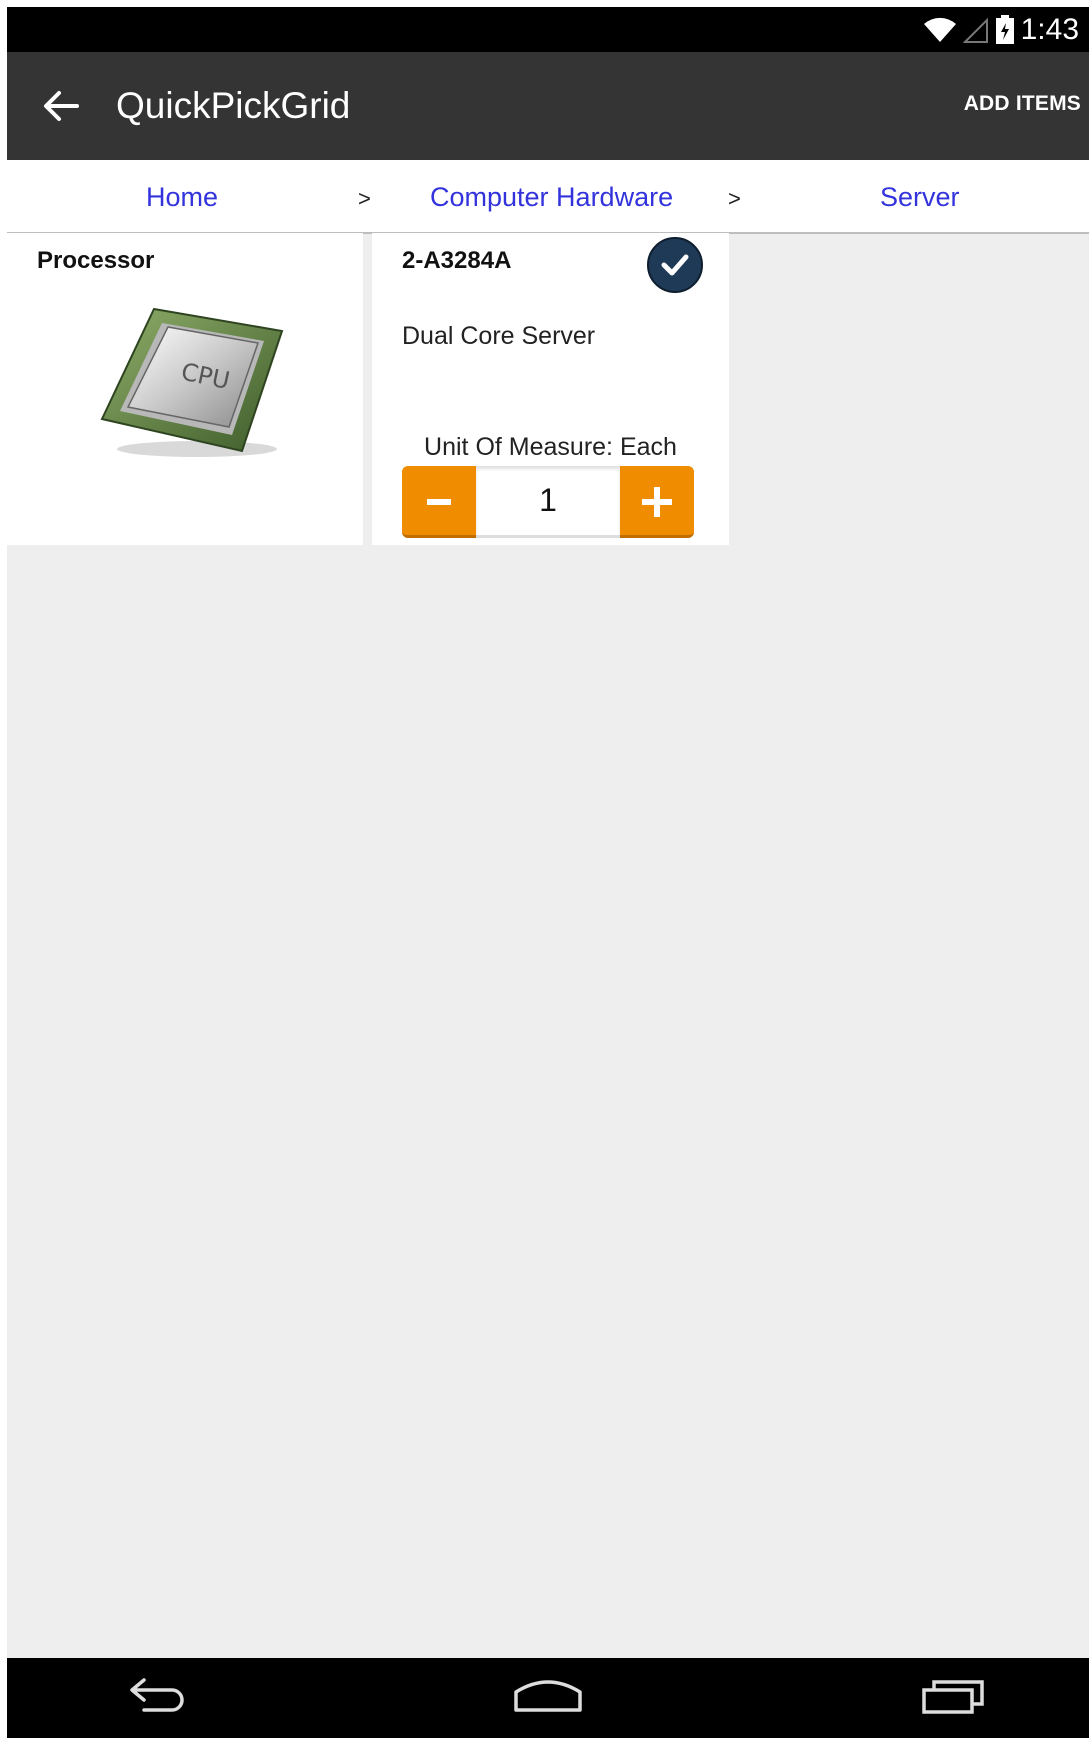 The width and height of the screenshot is (1089, 1738). Describe the element at coordinates (1049, 29) in the screenshot. I see `status-time: 1:43` at that location.